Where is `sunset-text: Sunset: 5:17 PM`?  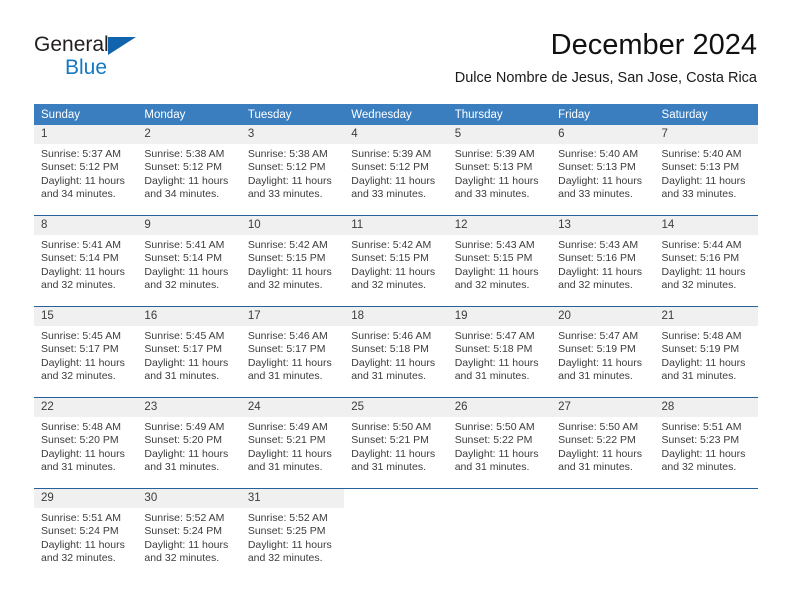 sunset-text: Sunset: 5:17 PM is located at coordinates (183, 349).